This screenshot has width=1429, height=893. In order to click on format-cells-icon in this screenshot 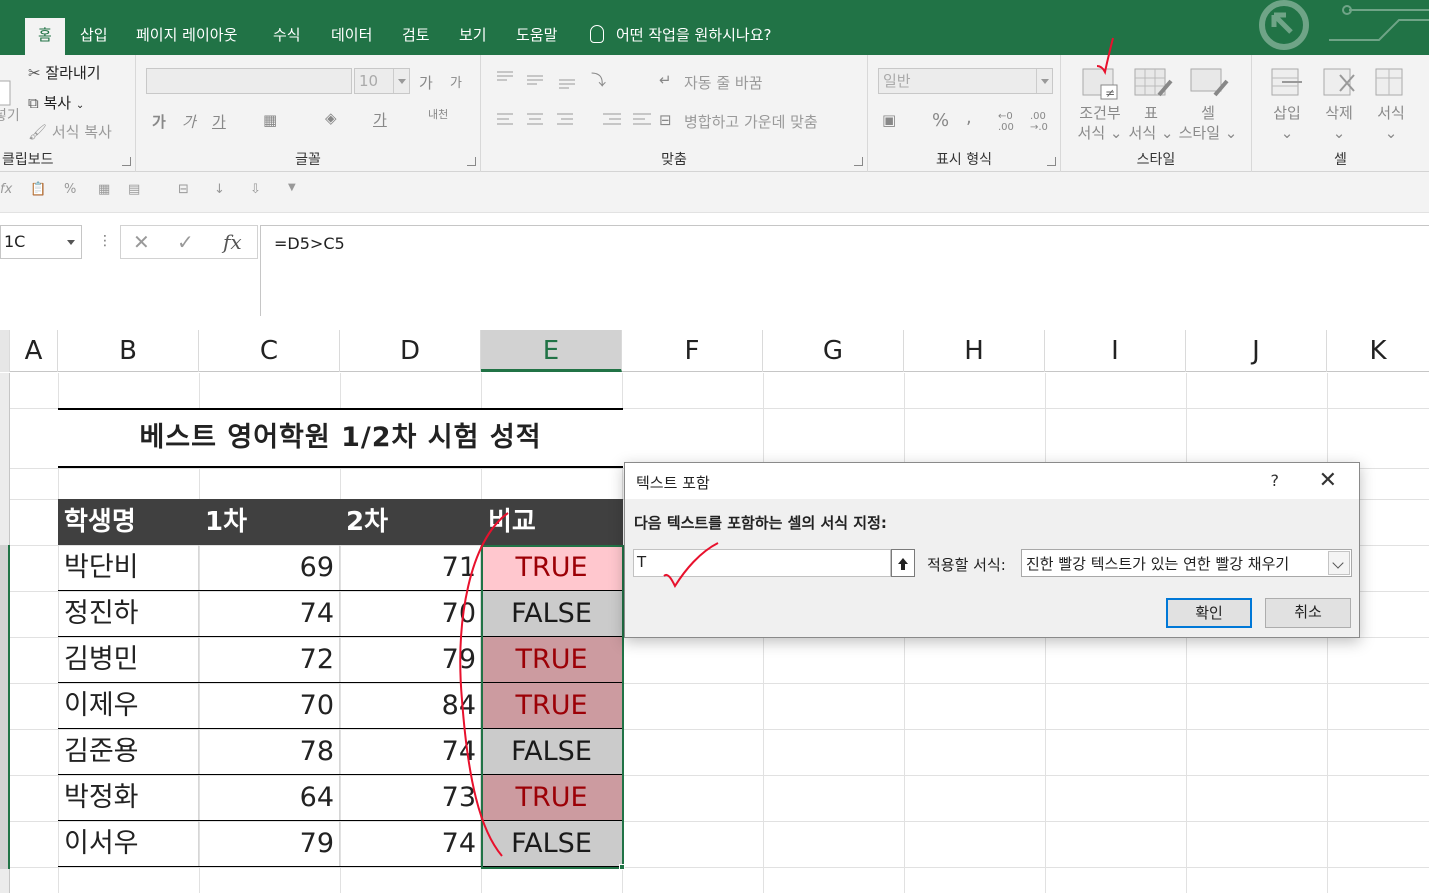, I will do `click(1391, 83)`.